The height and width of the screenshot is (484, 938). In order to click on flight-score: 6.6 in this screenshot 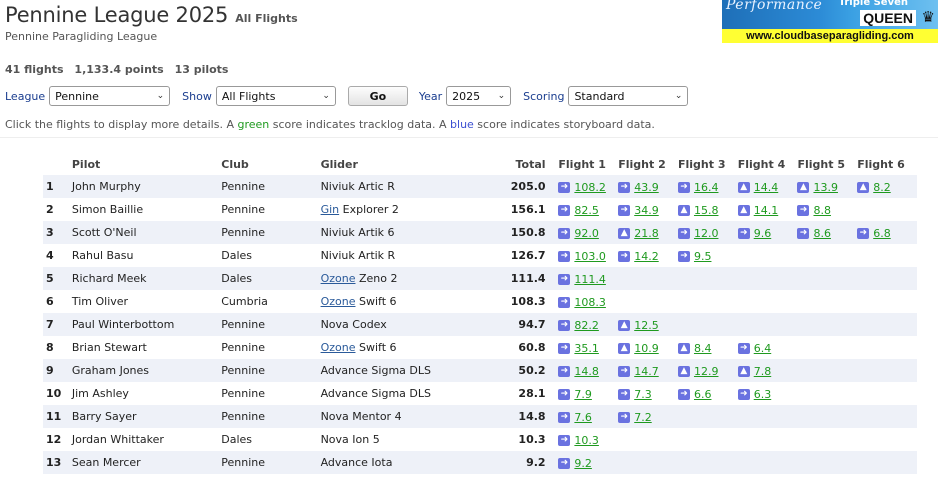, I will do `click(703, 394)`.